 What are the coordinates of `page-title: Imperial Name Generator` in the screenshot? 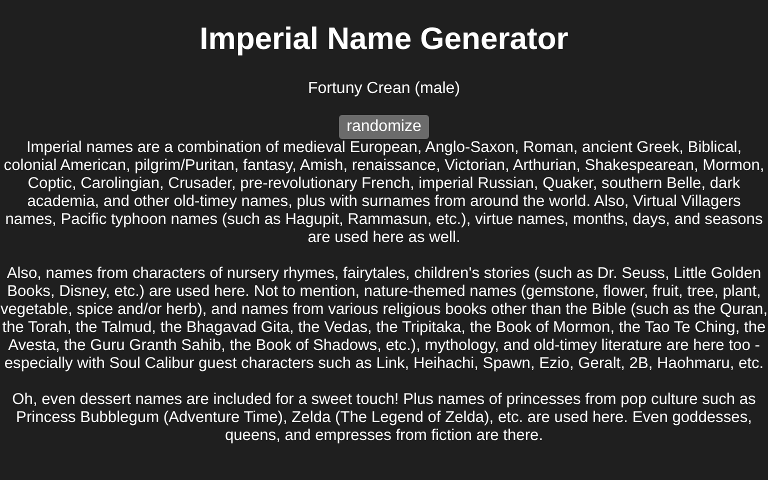 It's located at (384, 39).